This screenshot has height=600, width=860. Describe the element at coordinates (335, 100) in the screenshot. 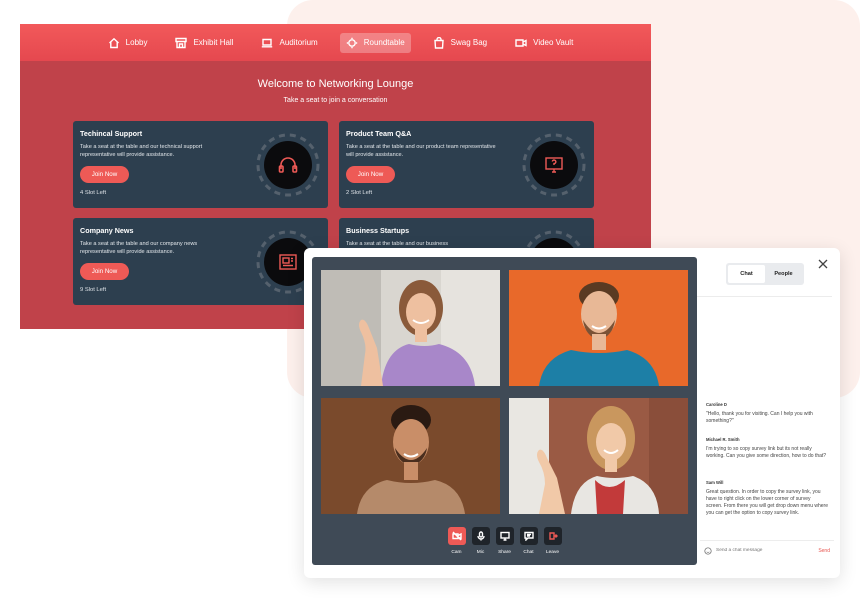

I see `lounge-subtitle: Take a seat to join a conversation` at that location.